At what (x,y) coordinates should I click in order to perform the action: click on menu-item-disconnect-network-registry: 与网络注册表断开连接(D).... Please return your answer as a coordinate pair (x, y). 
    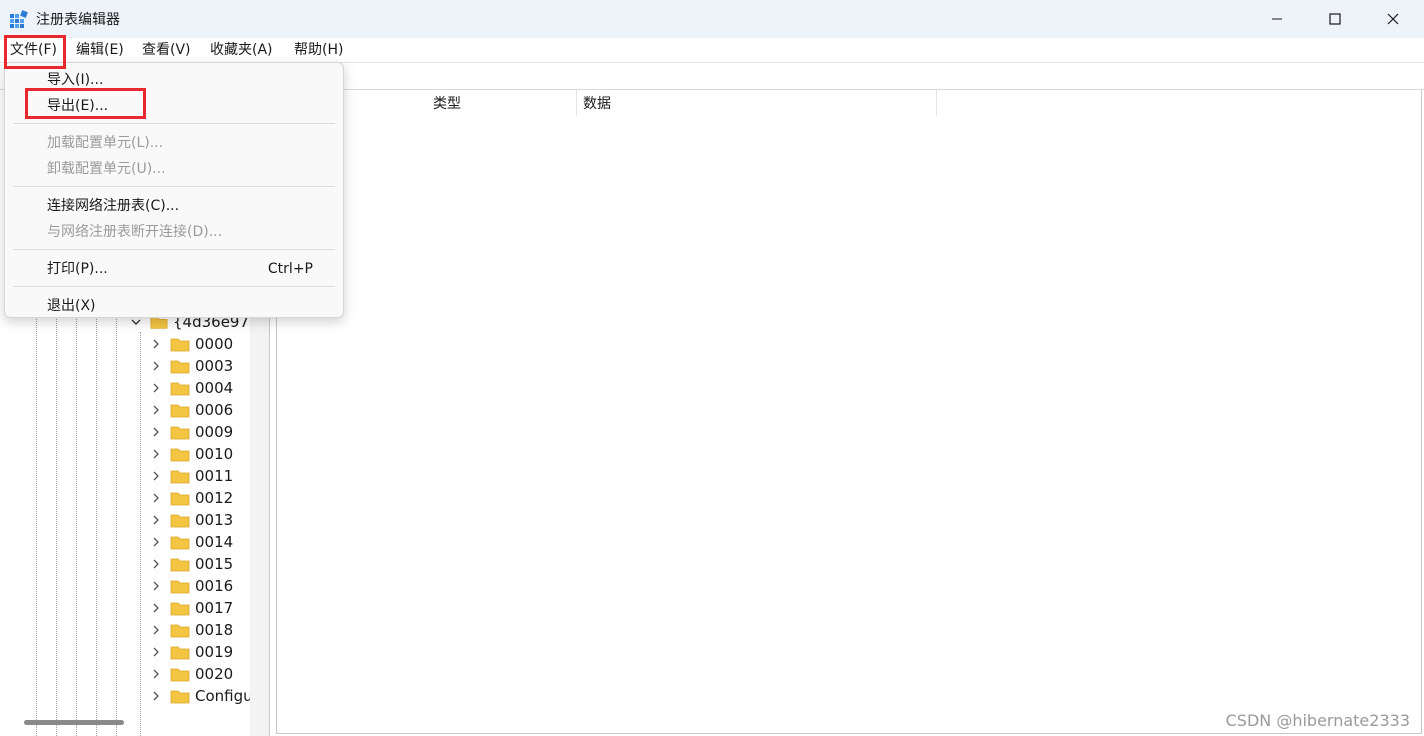
    Looking at the image, I should click on (135, 232).